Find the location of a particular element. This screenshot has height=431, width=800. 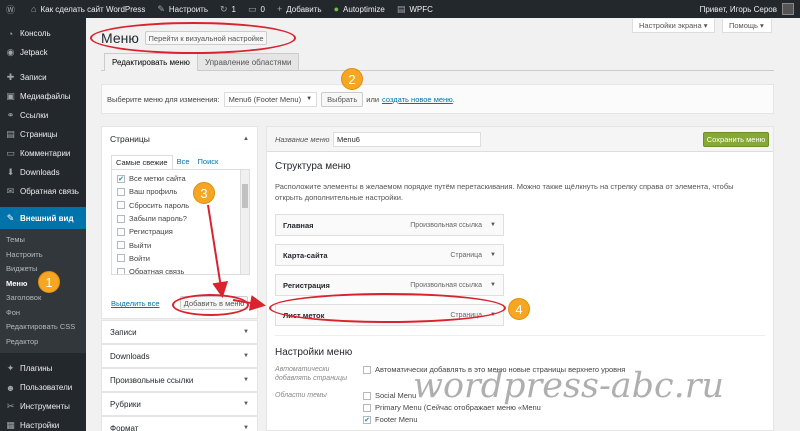

watermark: wordpress-abc.ru is located at coordinates (569, 386).